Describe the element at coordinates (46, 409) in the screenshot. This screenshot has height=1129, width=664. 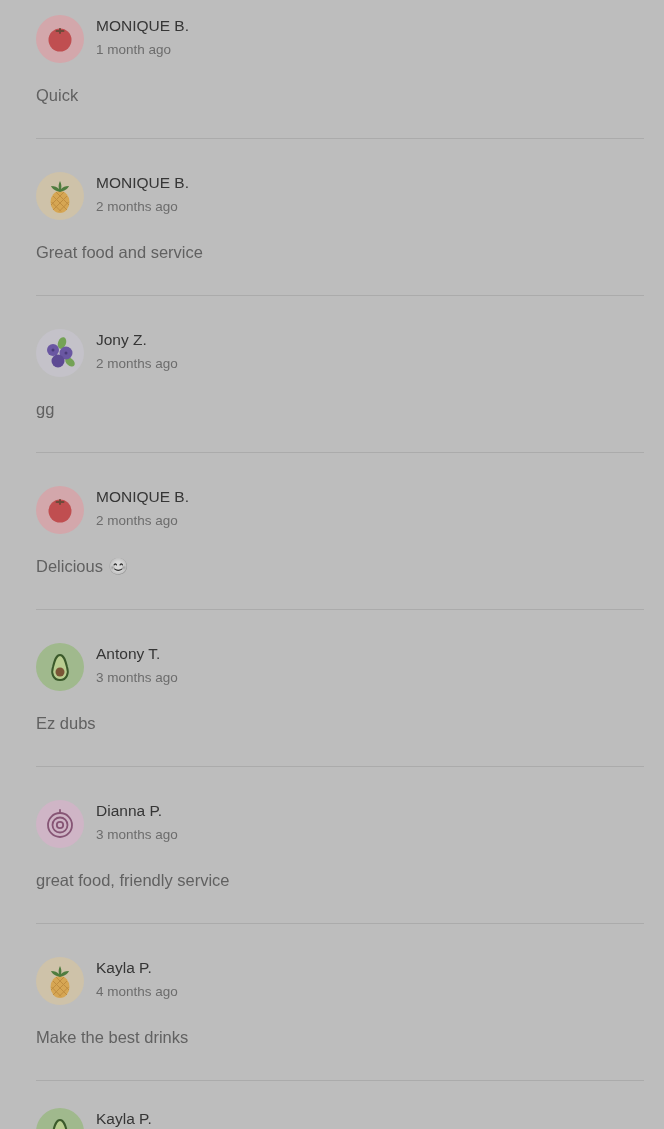
I see `review-comment: gg` at that location.